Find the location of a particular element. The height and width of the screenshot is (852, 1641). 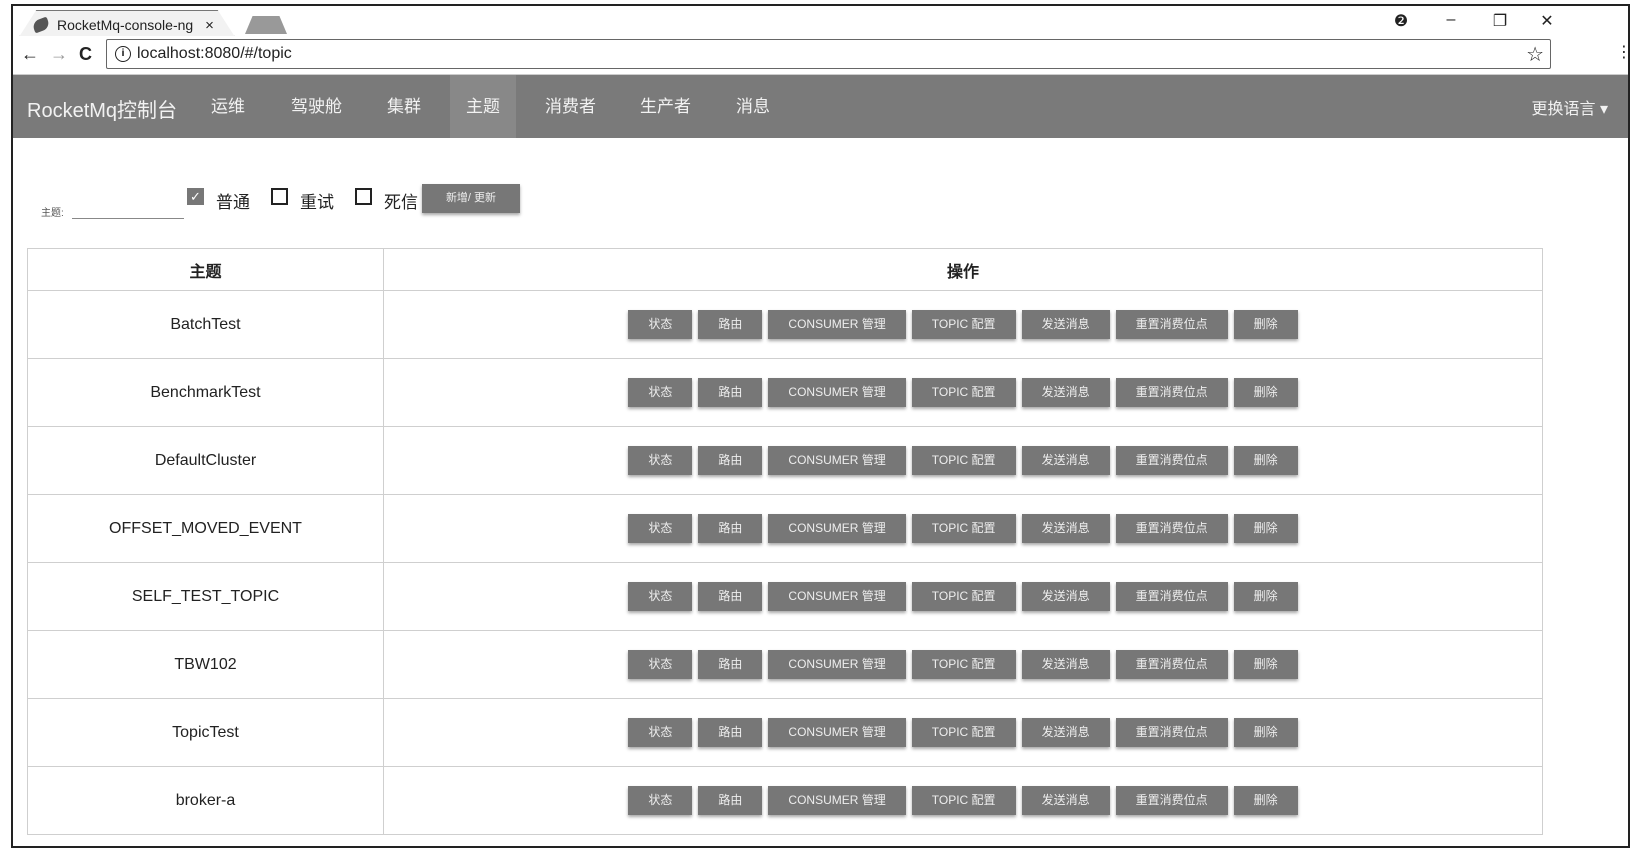

nav-item-dashboard: 驾驶舱 is located at coordinates (316, 106).